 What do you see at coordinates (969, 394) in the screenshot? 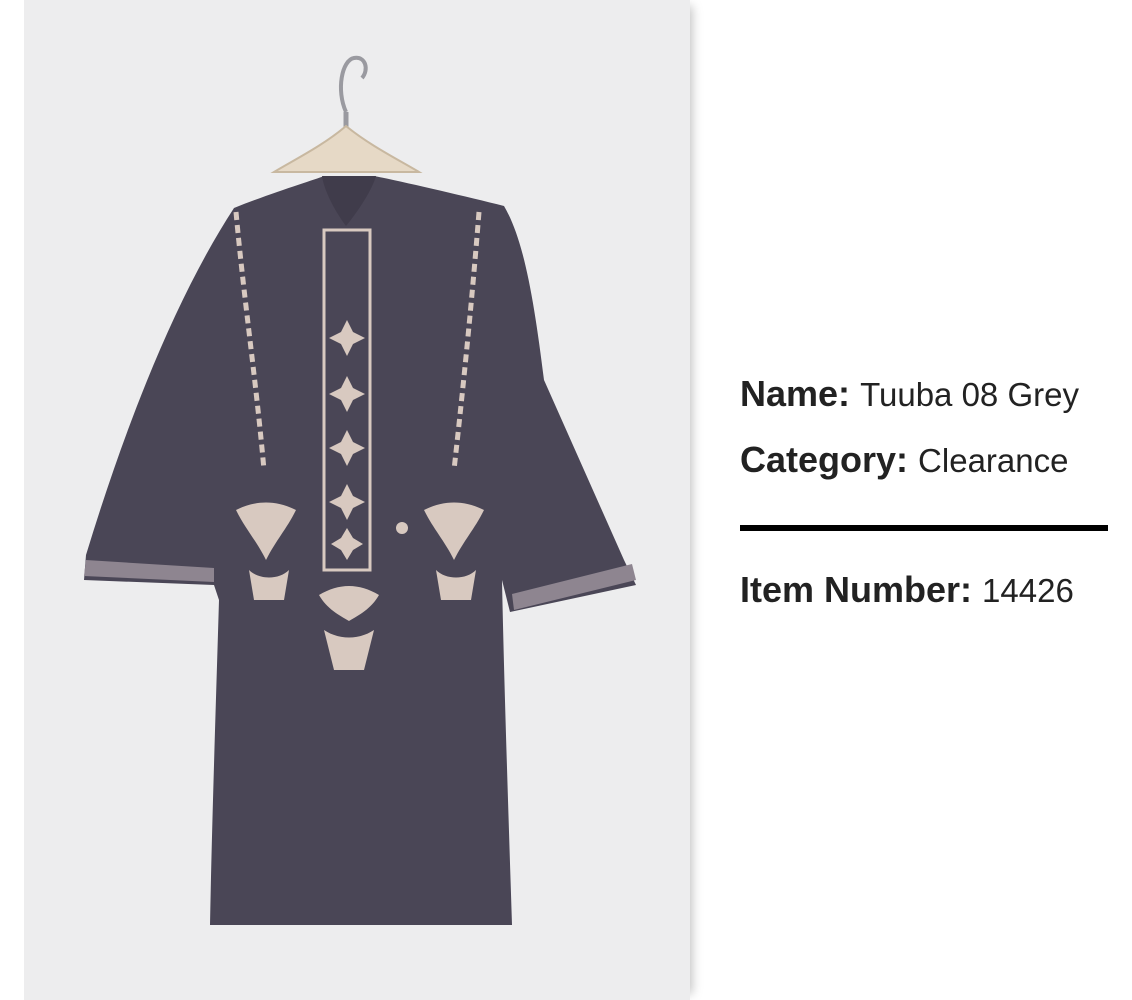
I see `name-value: Tuuba 08 Grey` at bounding box center [969, 394].